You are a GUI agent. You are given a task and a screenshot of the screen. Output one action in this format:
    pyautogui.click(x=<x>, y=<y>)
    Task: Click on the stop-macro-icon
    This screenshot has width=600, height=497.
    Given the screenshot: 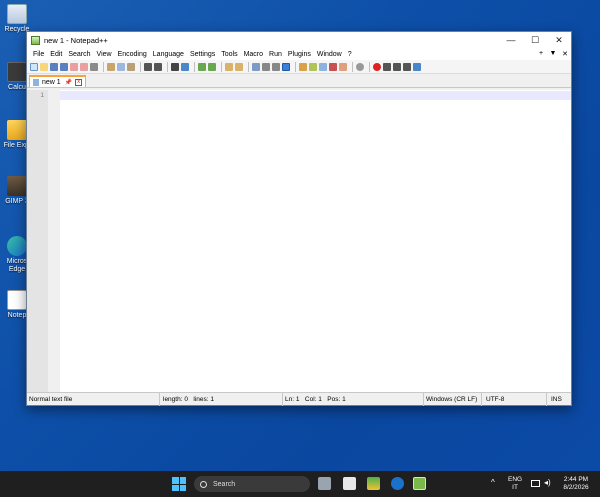 What is the action you would take?
    pyautogui.click(x=387, y=66)
    